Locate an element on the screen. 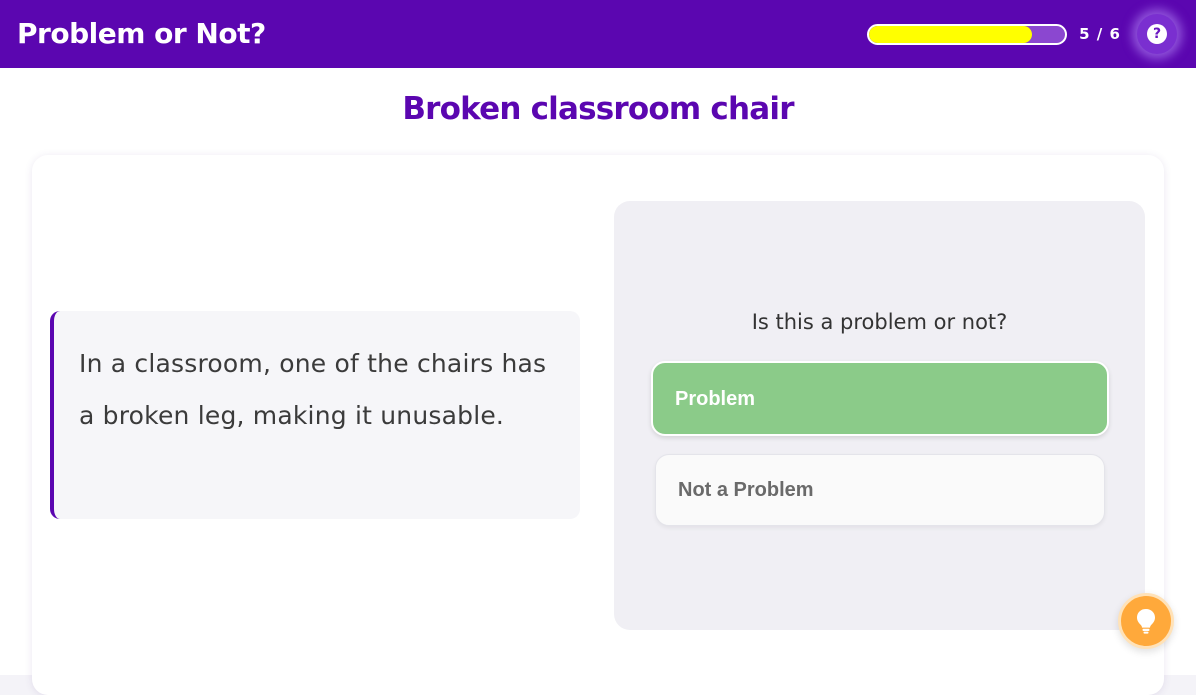  progress-bar is located at coordinates (967, 34).